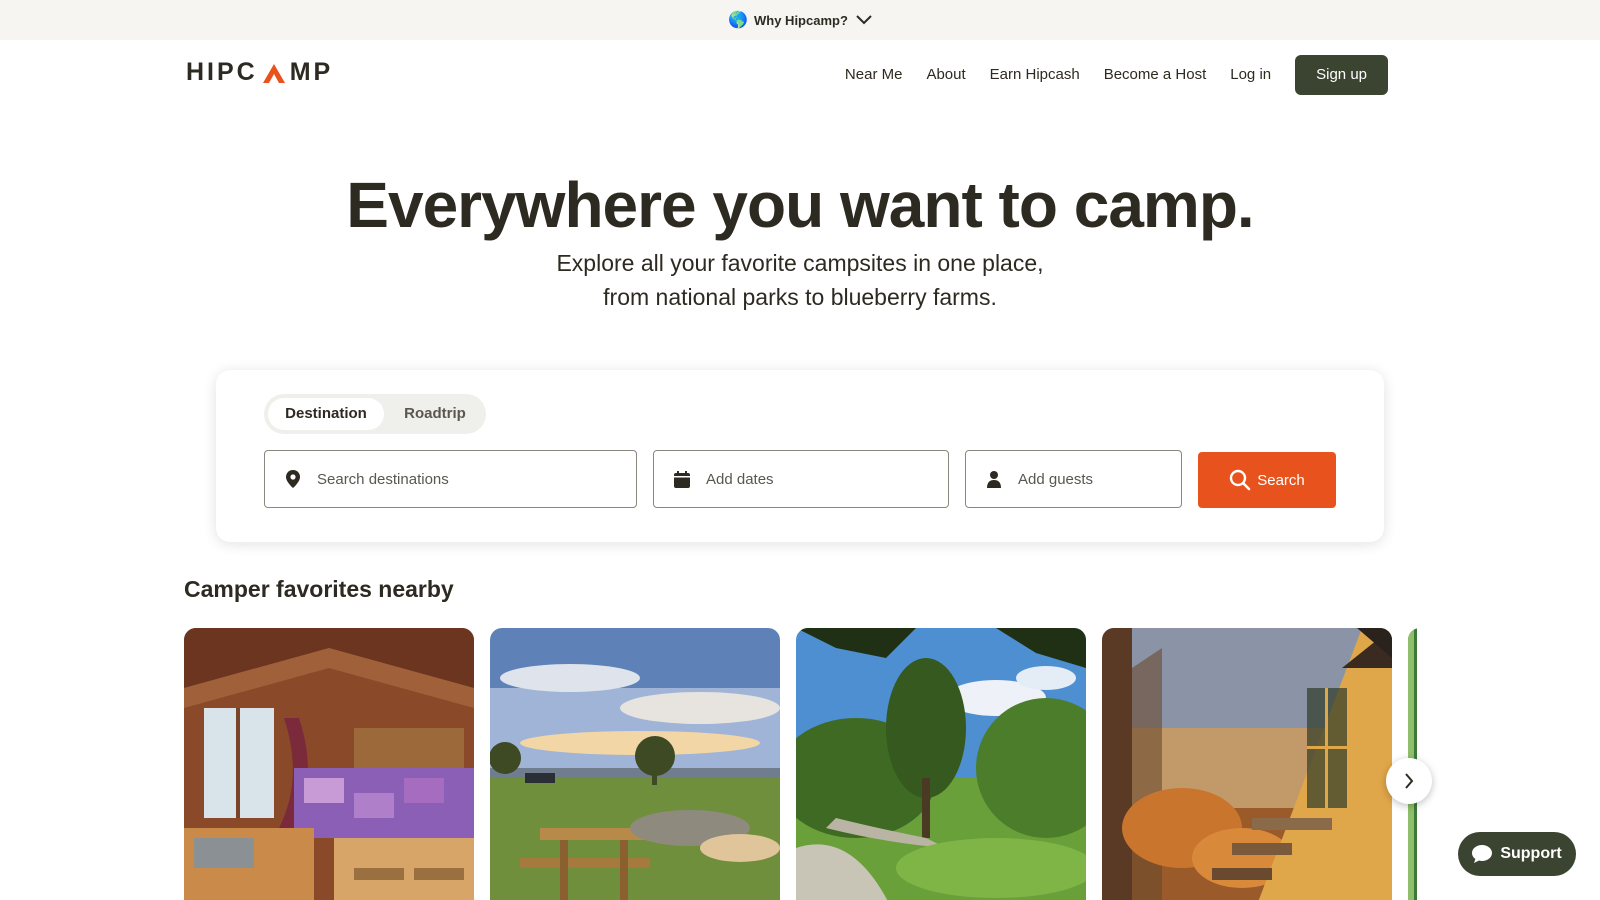  I want to click on destination-field: Search destinations, so click(450, 479).